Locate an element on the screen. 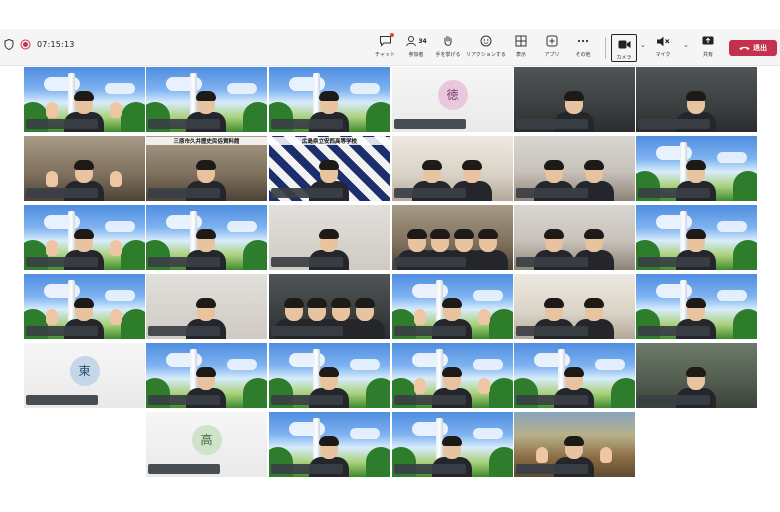 The height and width of the screenshot is (512, 780). apps-icon is located at coordinates (552, 41).